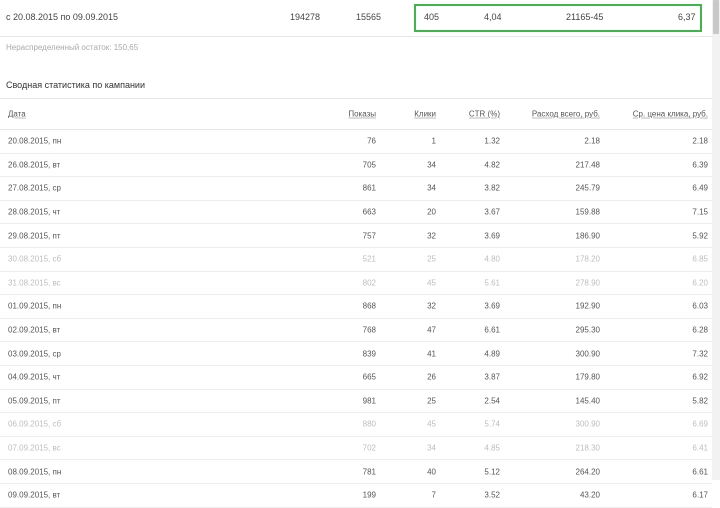 The height and width of the screenshot is (508, 720). Describe the element at coordinates (35, 141) in the screenshot. I see `cell-date: 20.08.2015, пн` at that location.